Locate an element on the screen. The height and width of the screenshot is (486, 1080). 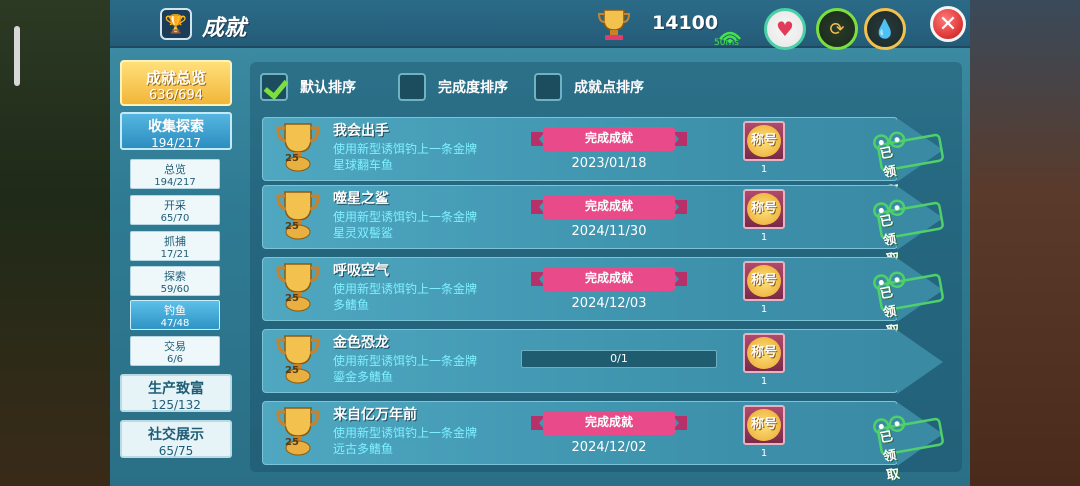
nav-sub-count: 17/21 is located at coordinates (175, 254).